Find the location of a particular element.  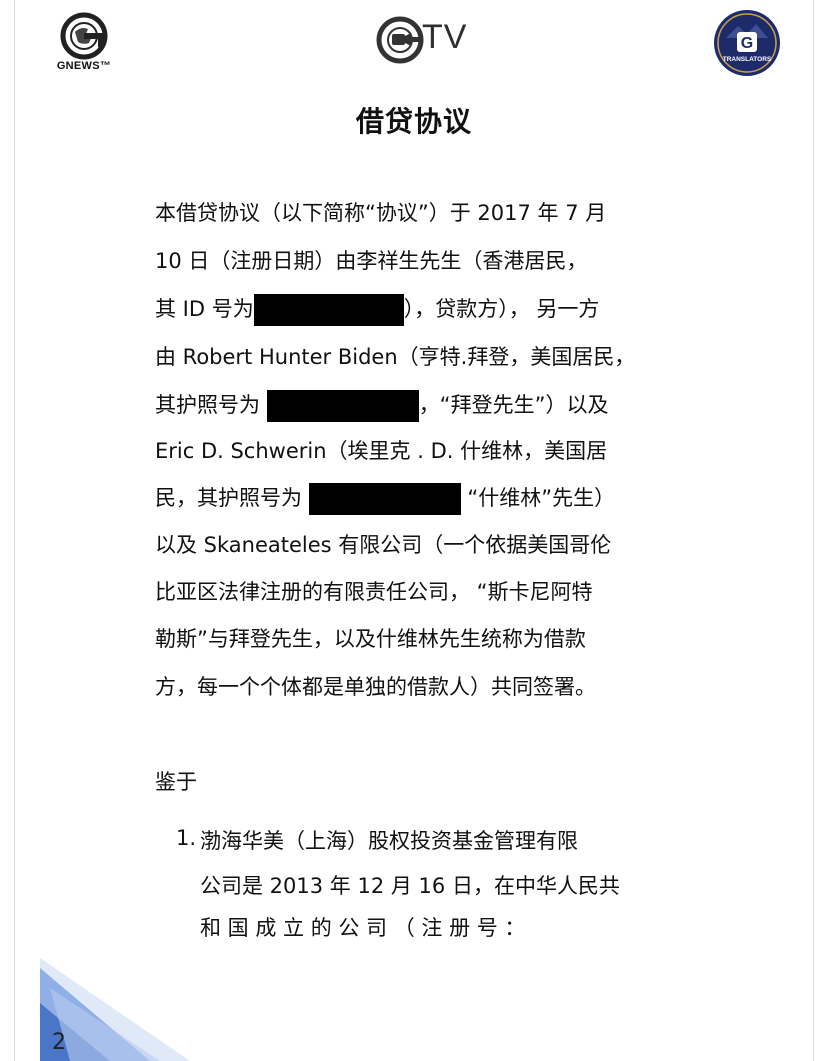

gnews-logo-label: GNEWS™ is located at coordinates (84, 66).